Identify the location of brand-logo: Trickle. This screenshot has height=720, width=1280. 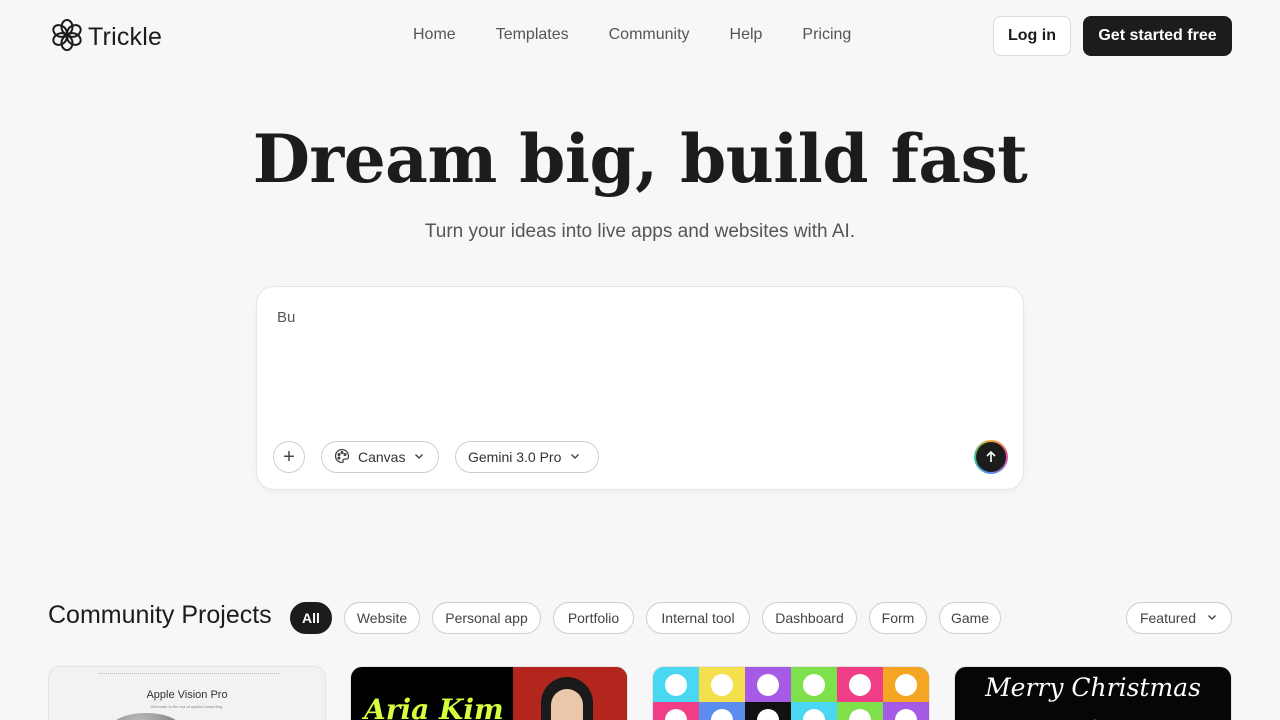
(107, 37).